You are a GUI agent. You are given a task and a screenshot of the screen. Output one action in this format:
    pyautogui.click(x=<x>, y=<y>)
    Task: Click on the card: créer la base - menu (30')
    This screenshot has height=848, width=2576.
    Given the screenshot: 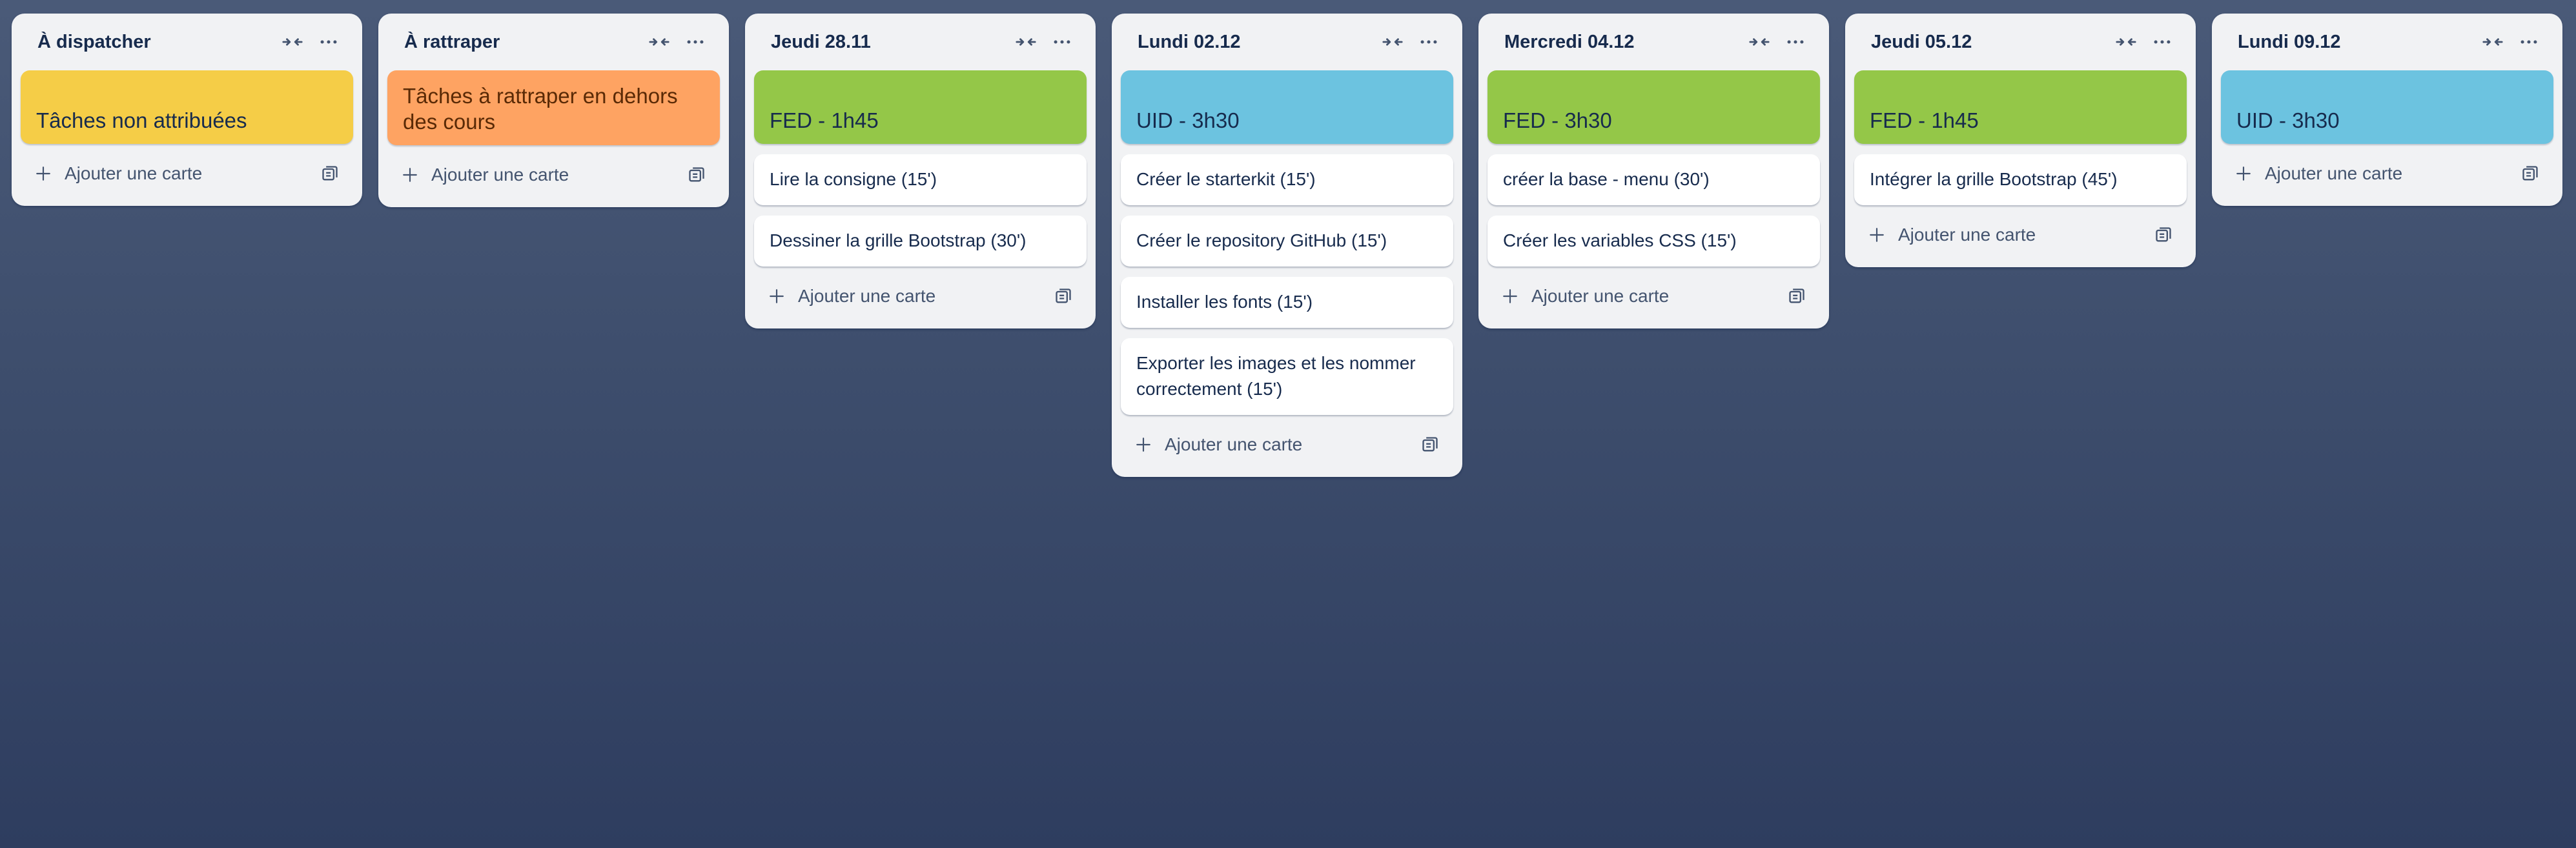 What is the action you would take?
    pyautogui.click(x=1653, y=179)
    